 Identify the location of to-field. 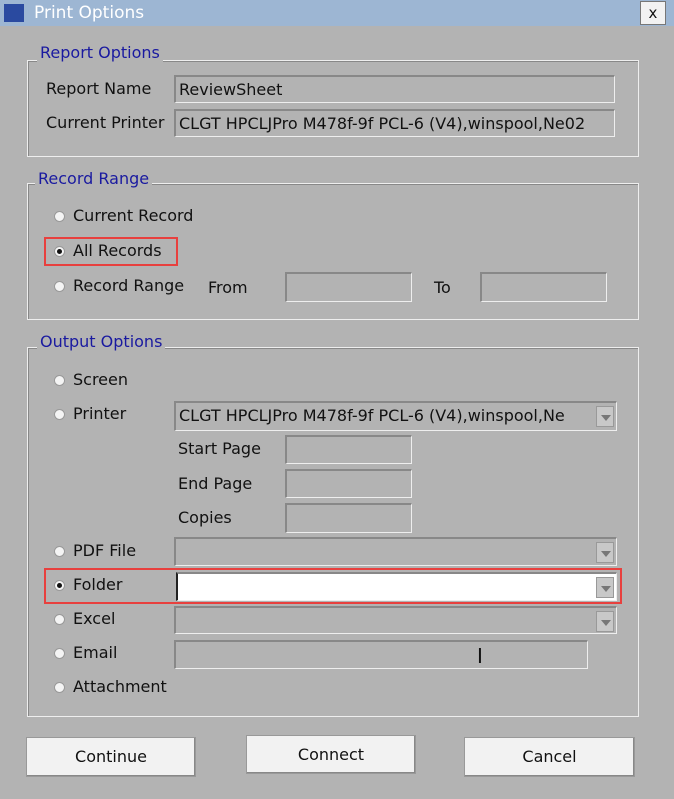
(543, 287).